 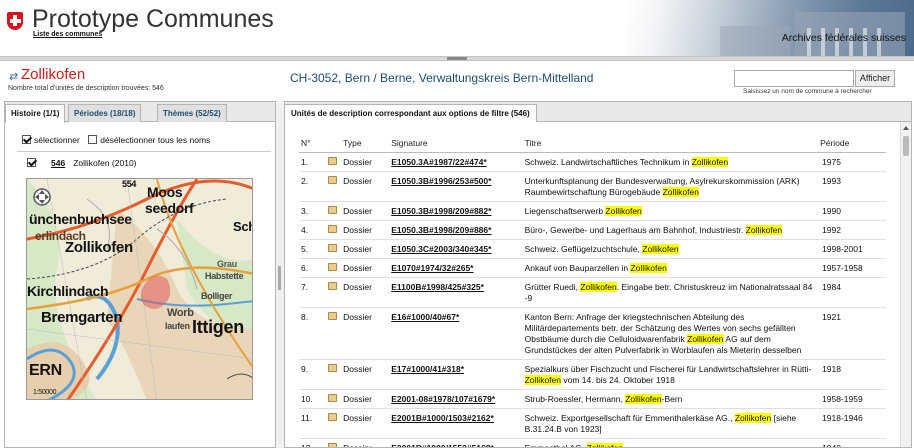 What do you see at coordinates (852, 423) in the screenshot?
I see `row-period: 1918-1946` at bounding box center [852, 423].